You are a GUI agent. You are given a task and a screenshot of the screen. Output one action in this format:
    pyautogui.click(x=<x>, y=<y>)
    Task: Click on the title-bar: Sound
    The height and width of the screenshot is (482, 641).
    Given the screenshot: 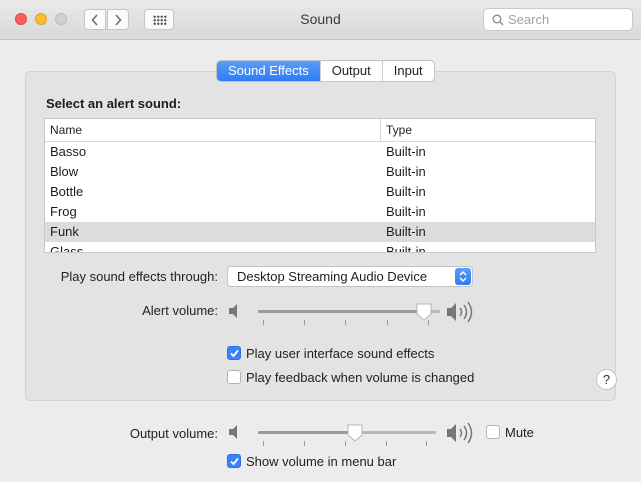 What is the action you would take?
    pyautogui.click(x=320, y=20)
    